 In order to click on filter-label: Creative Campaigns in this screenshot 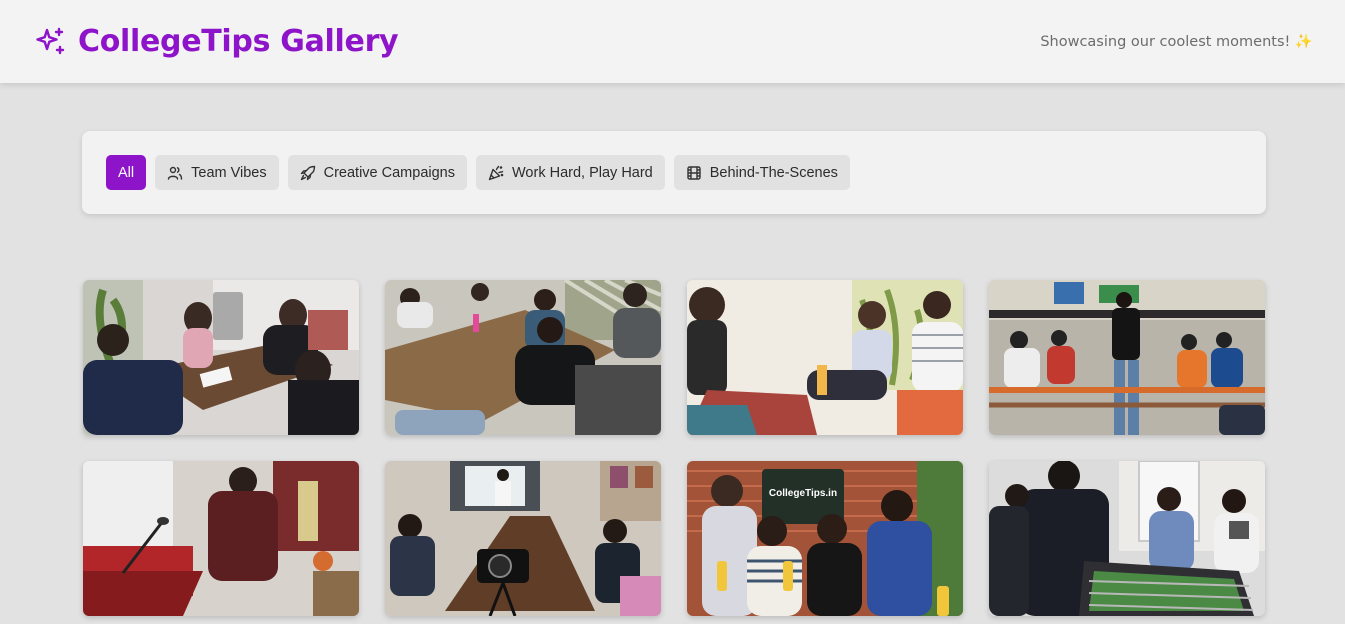, I will do `click(389, 172)`.